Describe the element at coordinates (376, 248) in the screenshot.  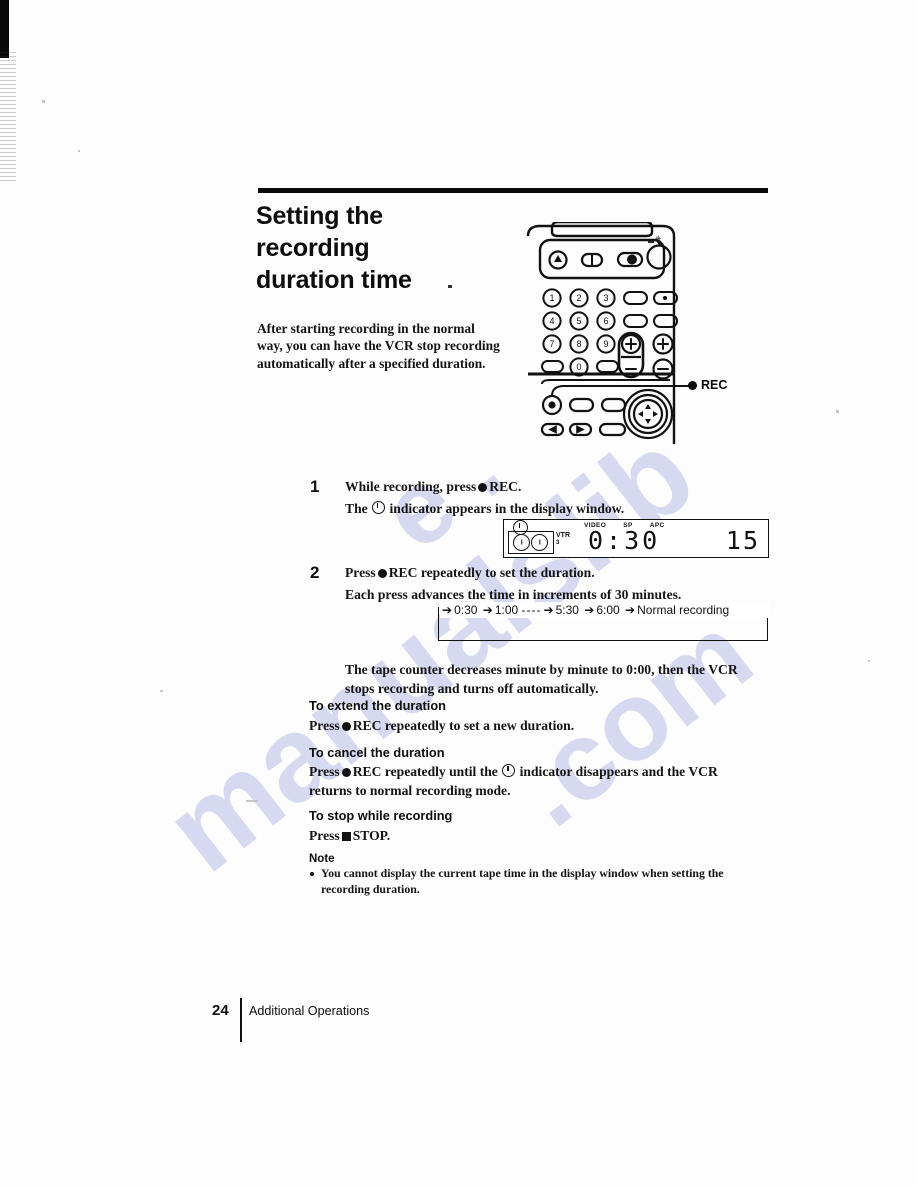
I see `page-title: Setting the recording duration time` at that location.